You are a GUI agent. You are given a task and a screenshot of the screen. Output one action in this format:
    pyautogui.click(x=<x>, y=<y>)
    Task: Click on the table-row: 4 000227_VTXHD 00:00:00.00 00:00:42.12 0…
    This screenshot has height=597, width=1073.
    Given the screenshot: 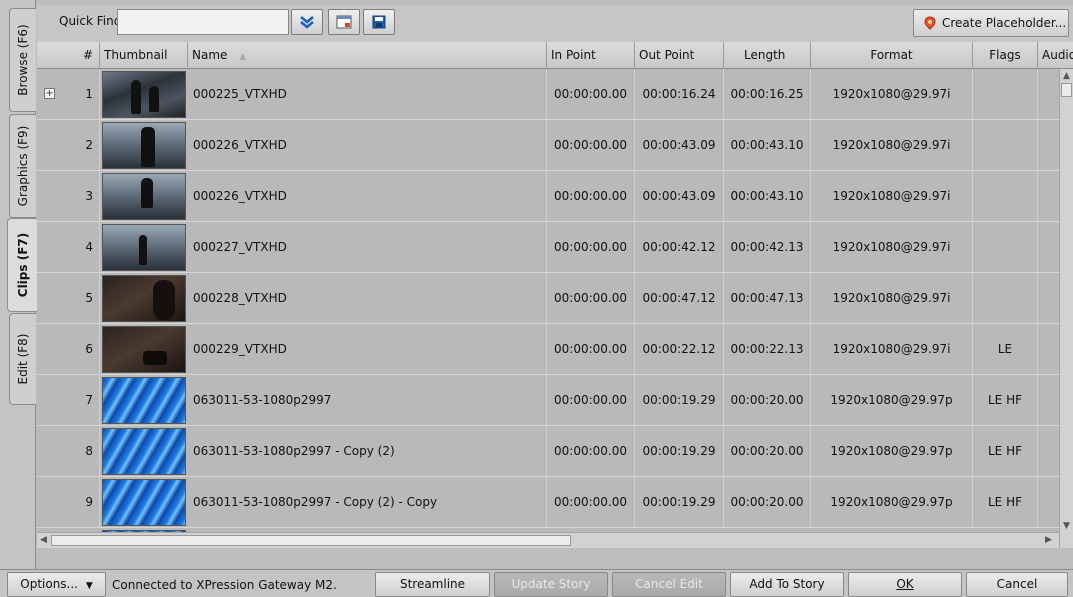 What is the action you would take?
    pyautogui.click(x=555, y=247)
    